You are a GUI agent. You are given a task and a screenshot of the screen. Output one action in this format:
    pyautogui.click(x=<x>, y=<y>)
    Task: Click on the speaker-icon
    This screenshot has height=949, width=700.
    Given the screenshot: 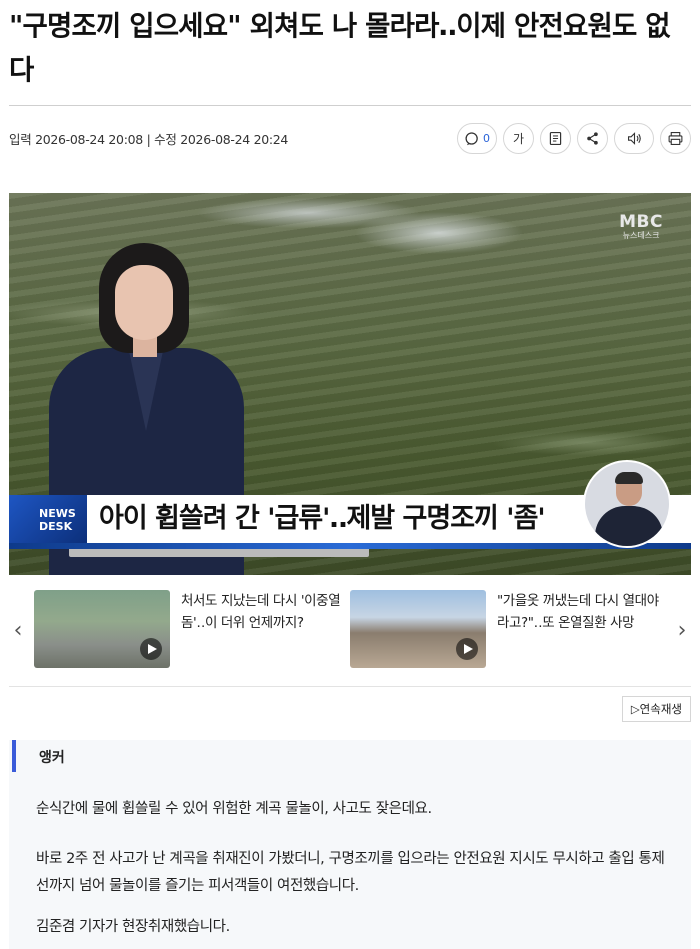 What is the action you would take?
    pyautogui.click(x=634, y=138)
    